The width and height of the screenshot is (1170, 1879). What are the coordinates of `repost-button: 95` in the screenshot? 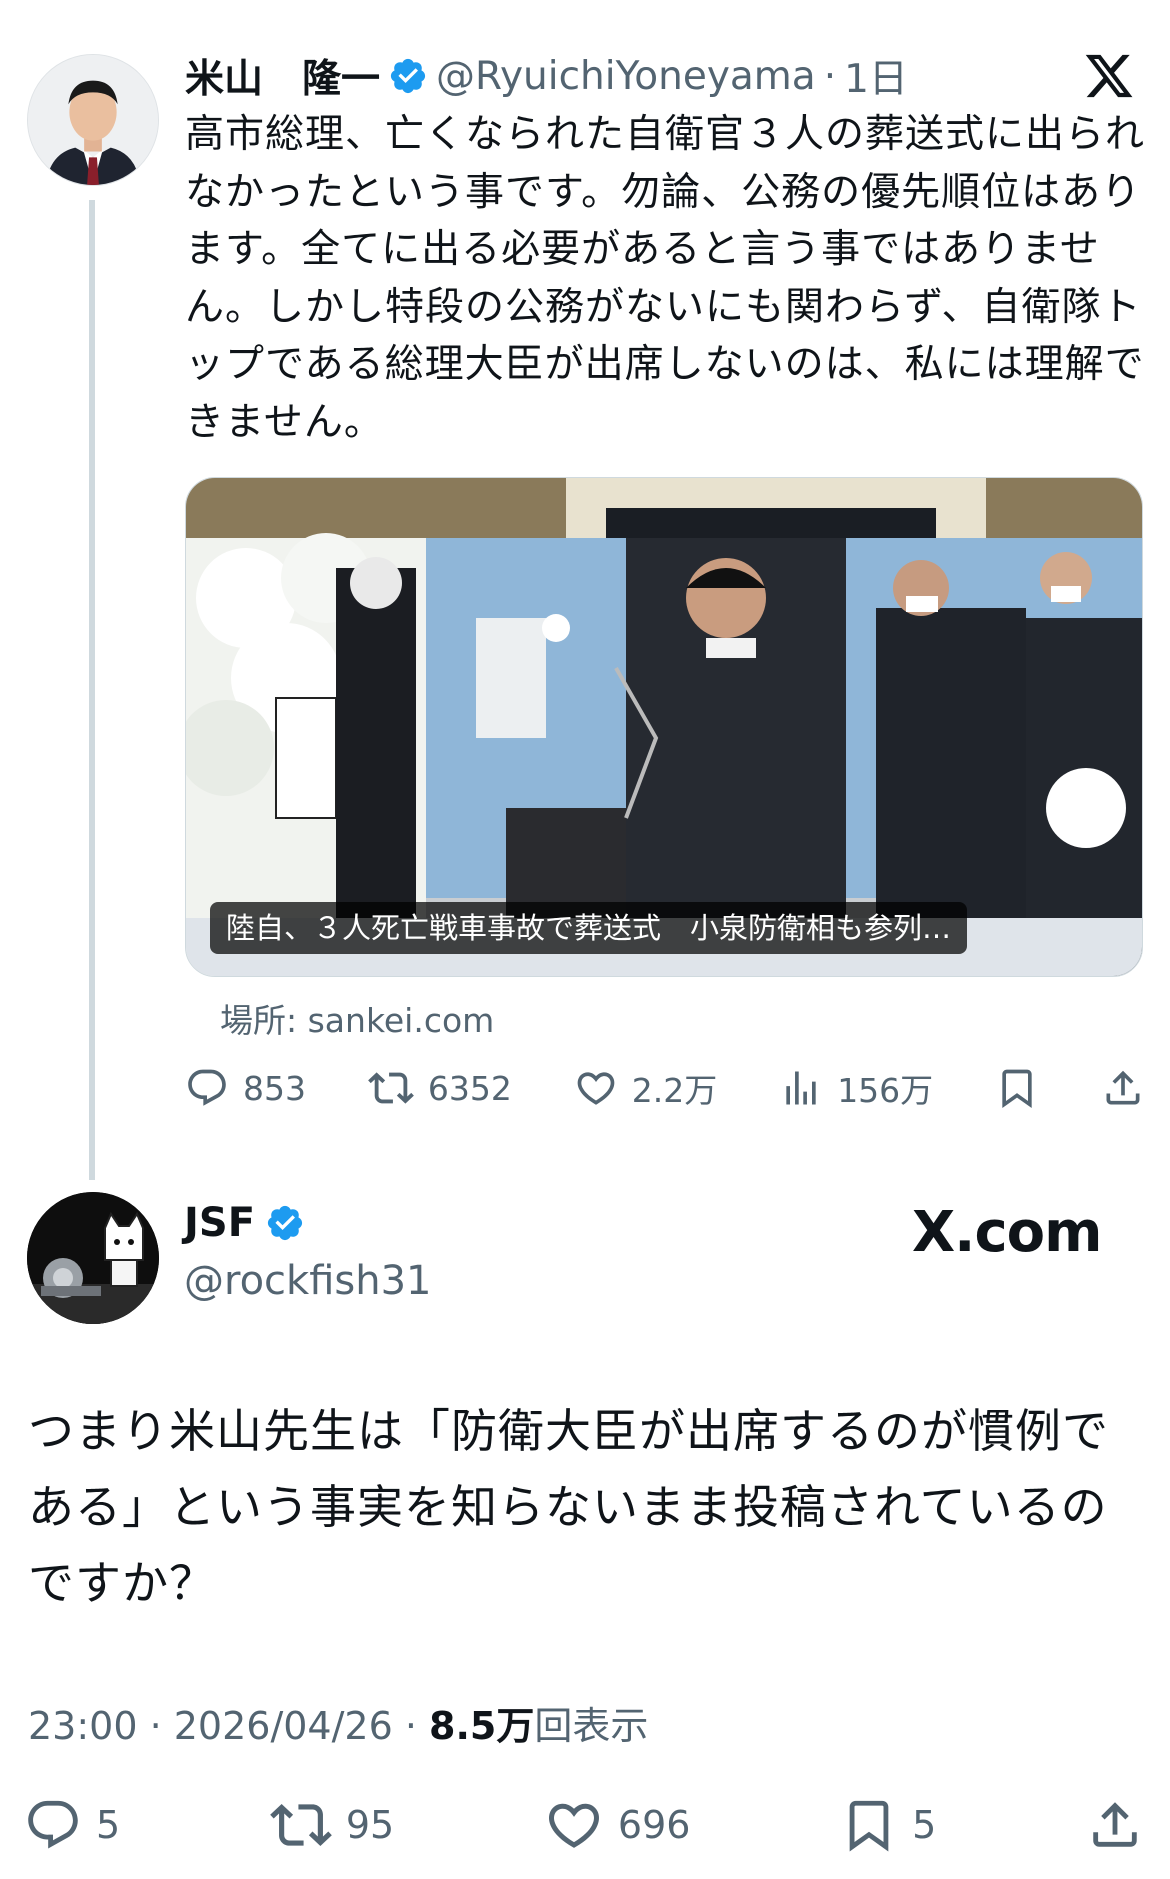 It's located at (332, 1825).